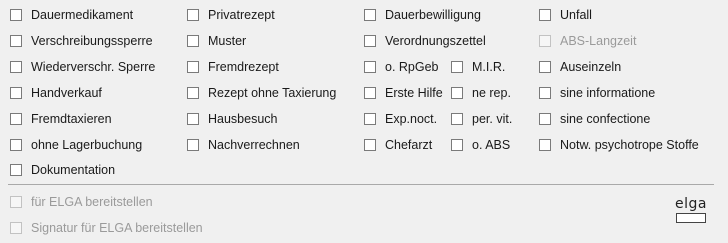 This screenshot has width=728, height=243. I want to click on checkbox-fremdrezept: Fremdrezept, so click(233, 67).